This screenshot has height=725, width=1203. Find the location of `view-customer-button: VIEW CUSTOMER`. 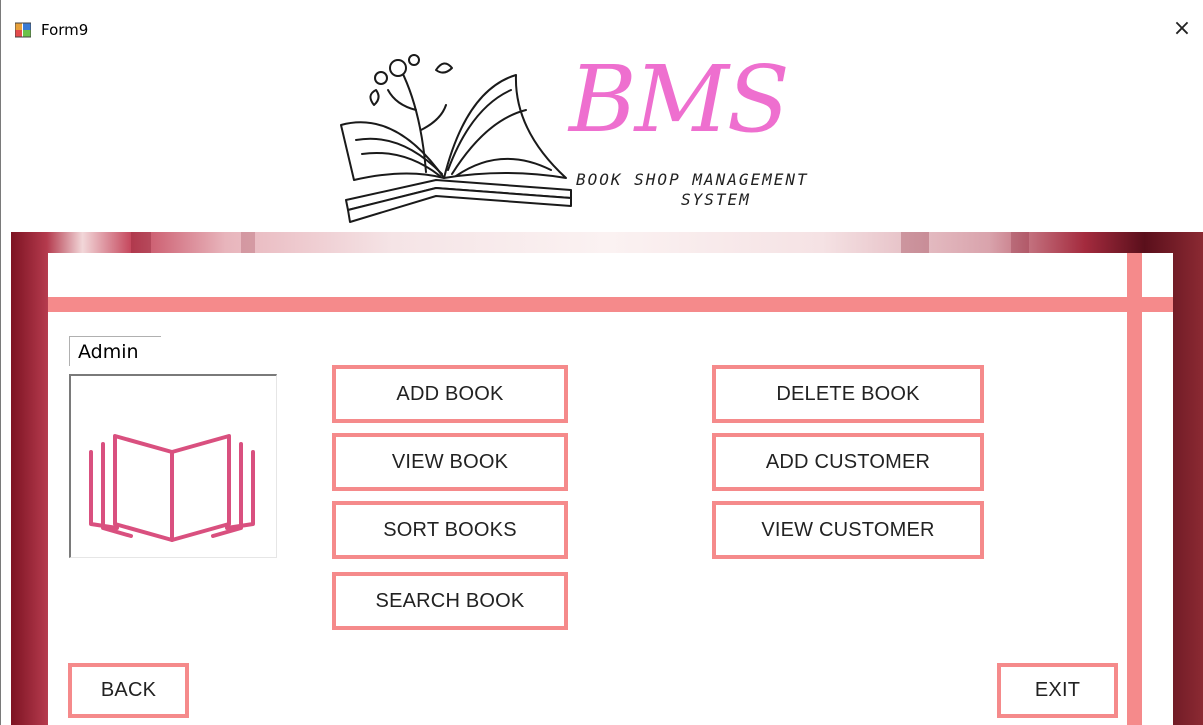

view-customer-button: VIEW CUSTOMER is located at coordinates (848, 530).